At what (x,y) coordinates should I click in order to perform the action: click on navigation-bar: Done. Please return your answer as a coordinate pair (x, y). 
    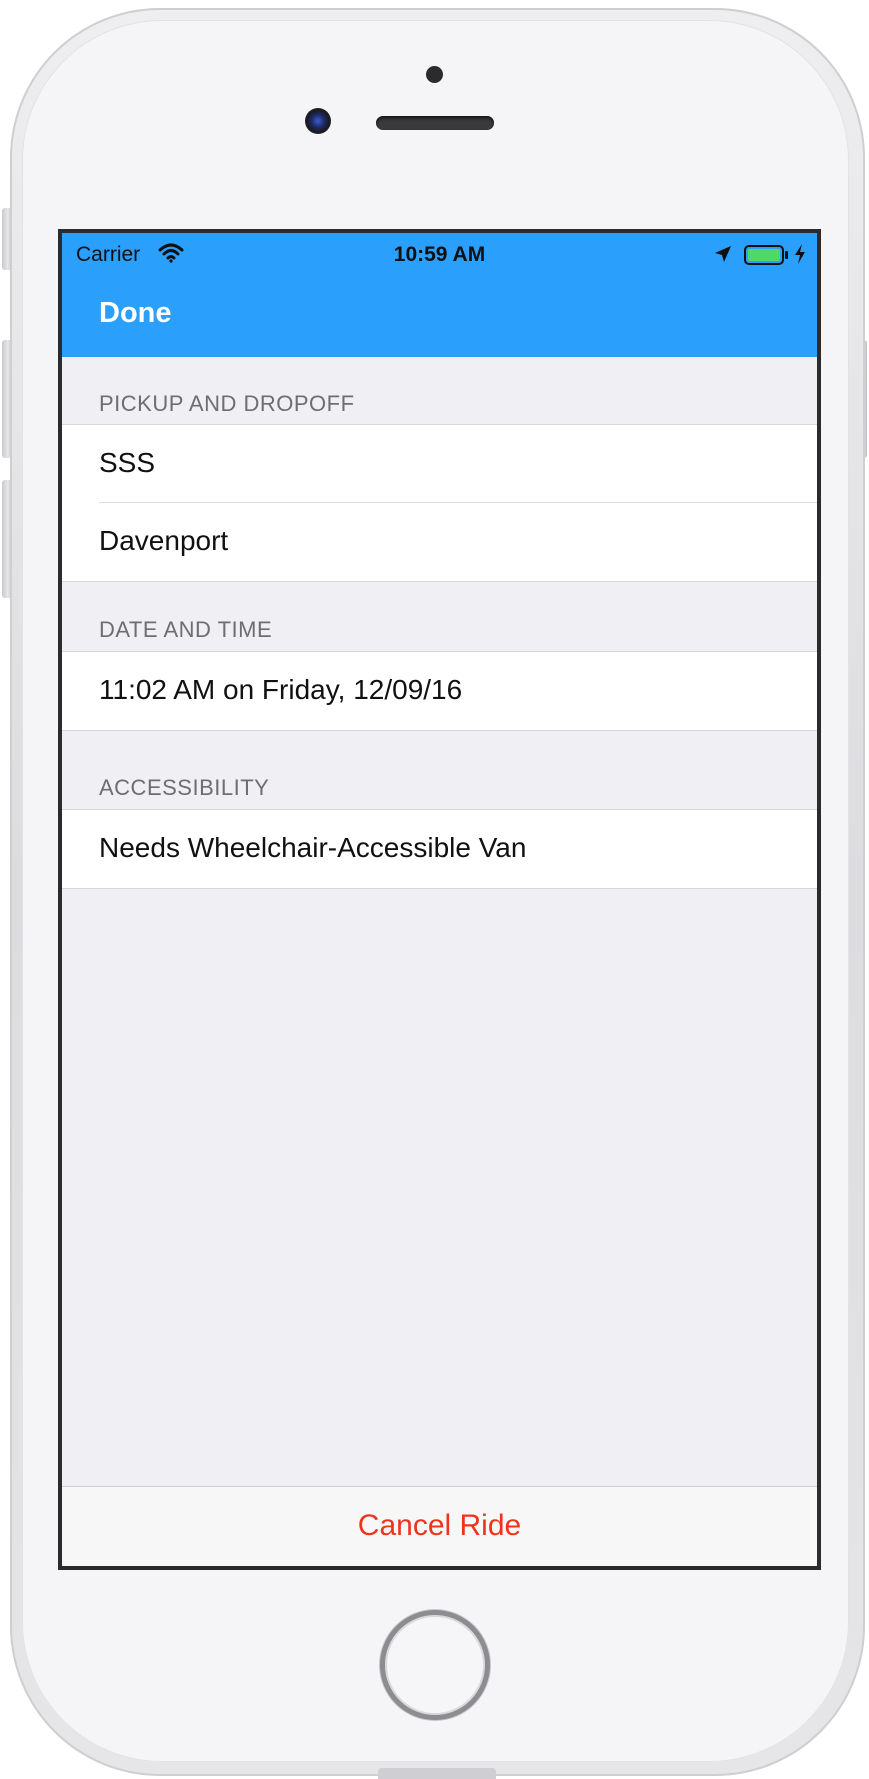
    Looking at the image, I should click on (439, 317).